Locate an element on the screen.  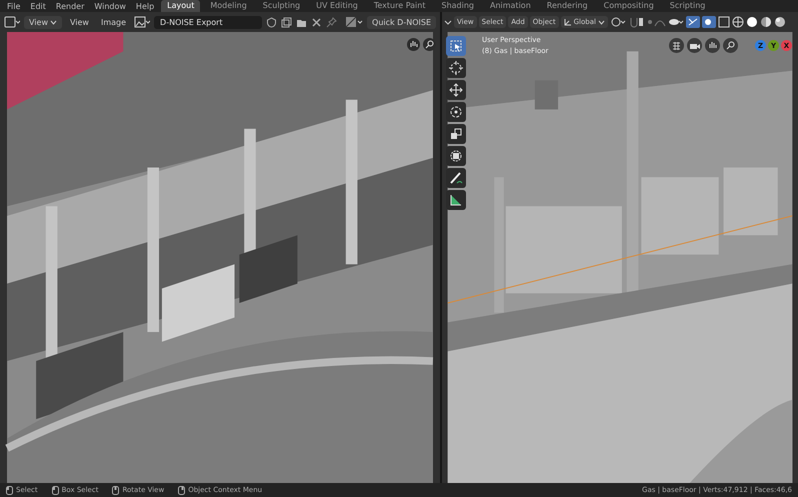
copy-icon is located at coordinates (286, 22).